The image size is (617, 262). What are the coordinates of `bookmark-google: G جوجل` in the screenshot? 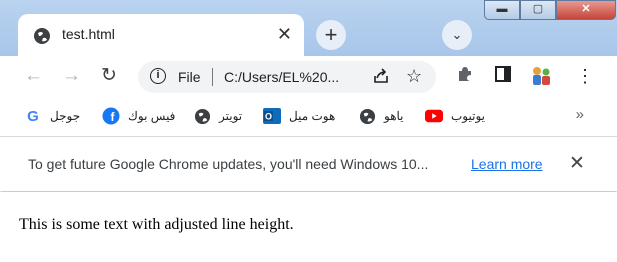 It's located at (52, 116).